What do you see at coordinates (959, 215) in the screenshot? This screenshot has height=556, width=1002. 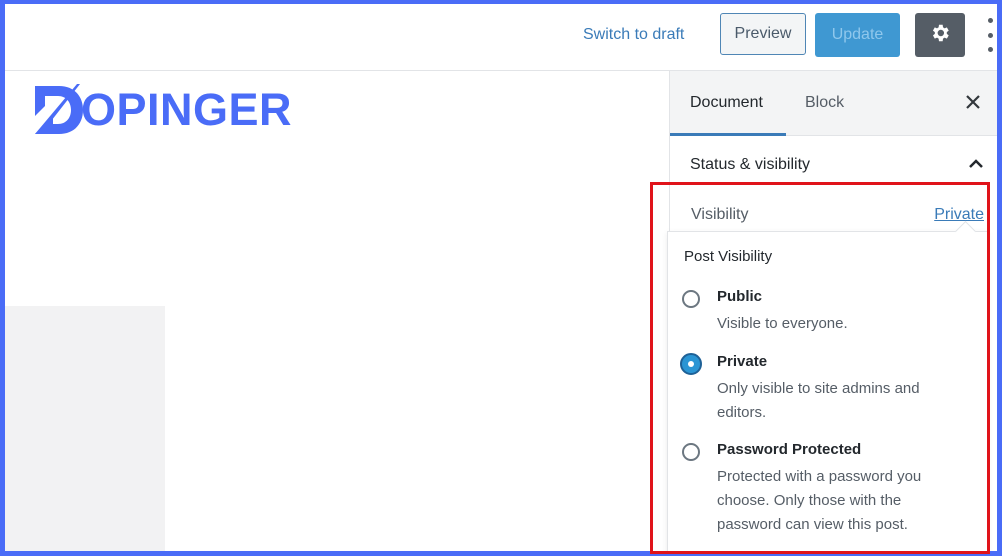 I see `visibility-toggle-link: Private` at bounding box center [959, 215].